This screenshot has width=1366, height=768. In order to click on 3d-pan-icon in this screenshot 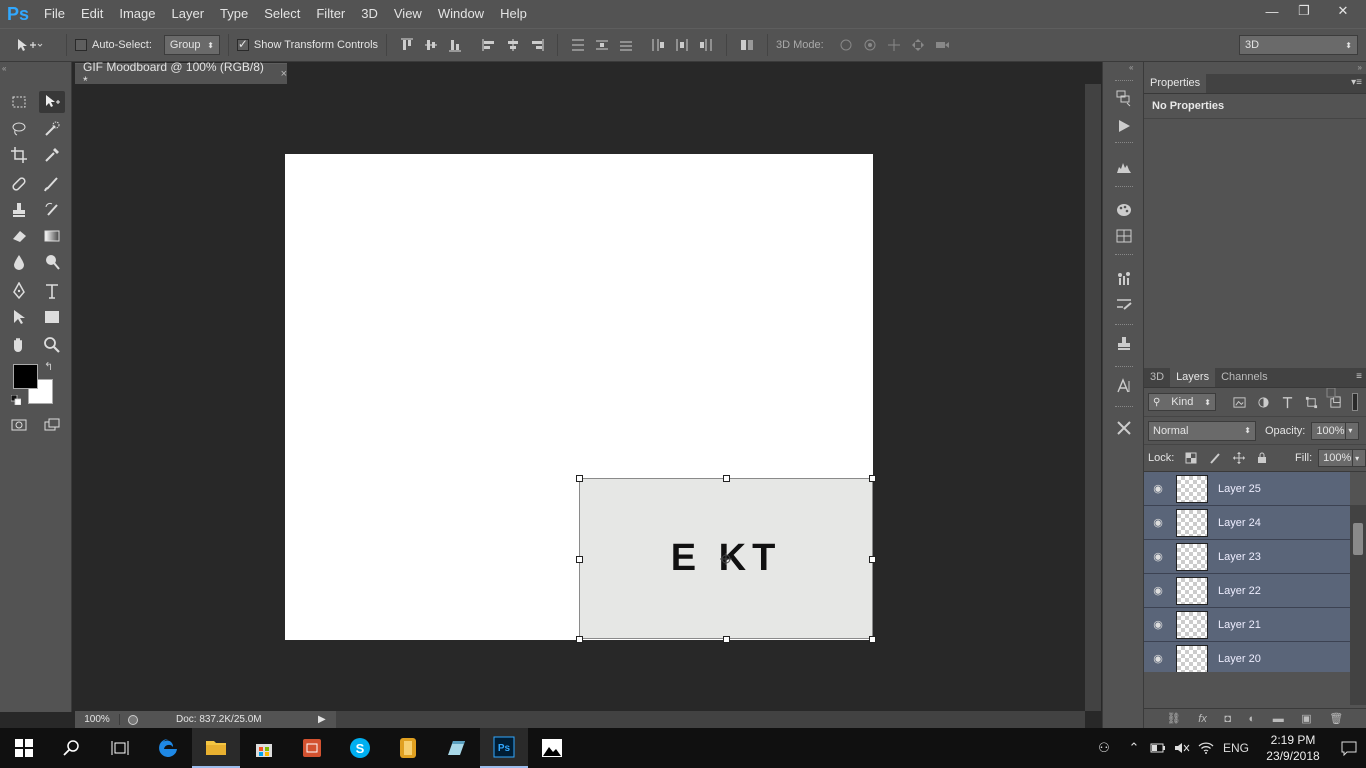, I will do `click(894, 45)`.